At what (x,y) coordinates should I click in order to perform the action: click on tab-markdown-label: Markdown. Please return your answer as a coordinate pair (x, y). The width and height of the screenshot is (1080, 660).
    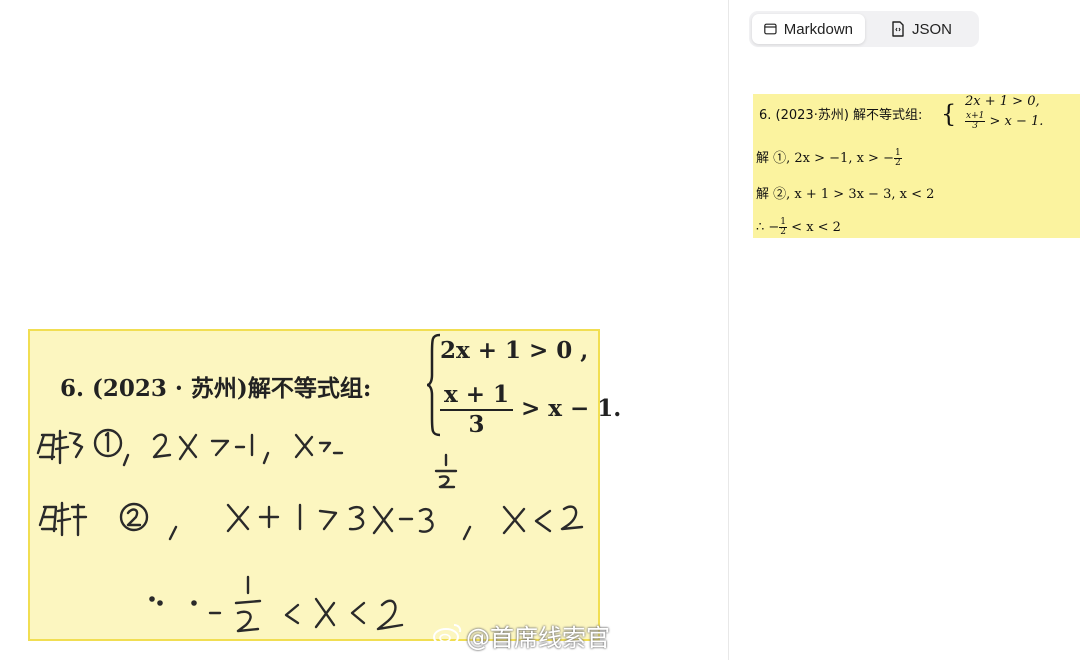
    Looking at the image, I should click on (818, 29).